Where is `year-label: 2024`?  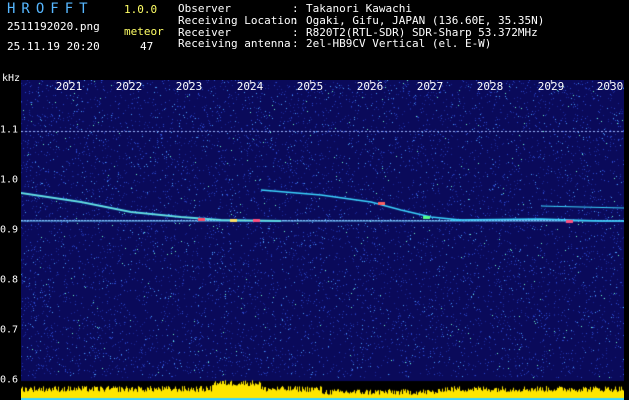 year-label: 2024 is located at coordinates (250, 86).